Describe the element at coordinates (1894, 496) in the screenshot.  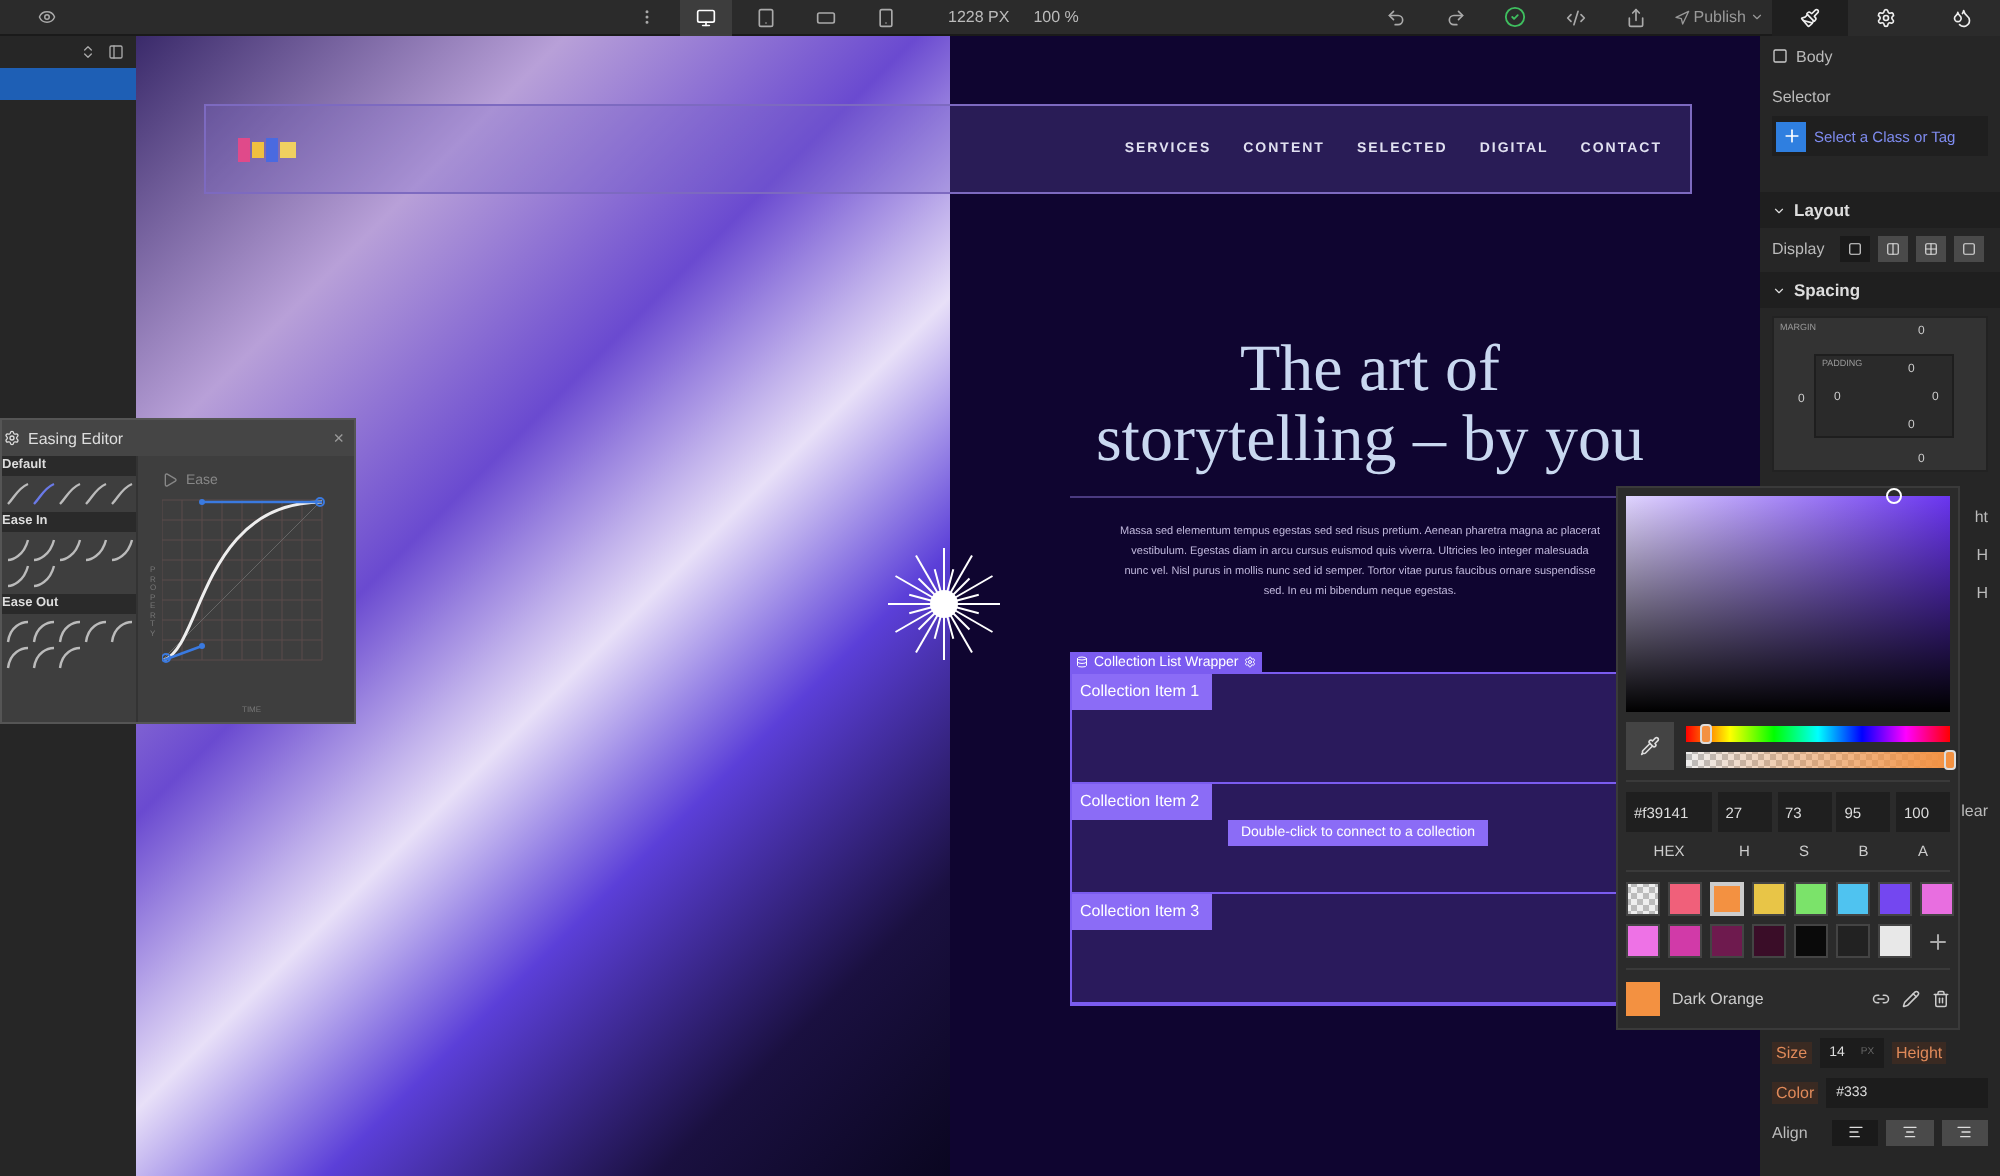
I see `color-handle` at that location.